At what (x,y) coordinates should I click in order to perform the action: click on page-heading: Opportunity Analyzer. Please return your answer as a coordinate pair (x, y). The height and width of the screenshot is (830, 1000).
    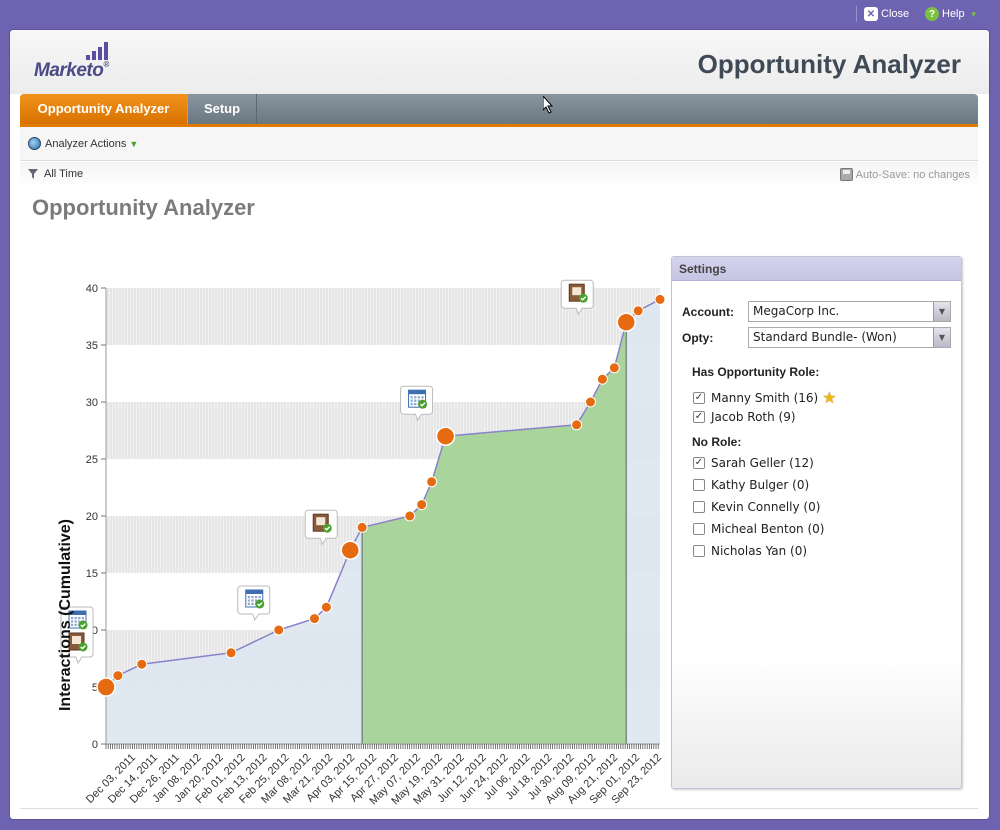
    Looking at the image, I should click on (143, 207).